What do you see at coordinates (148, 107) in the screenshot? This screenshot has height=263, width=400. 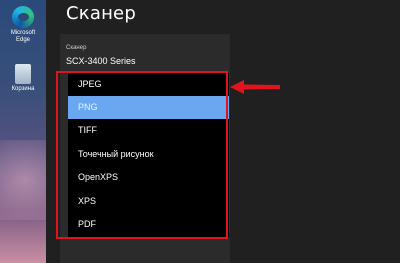 I see `file-type-option-png: PNG` at bounding box center [148, 107].